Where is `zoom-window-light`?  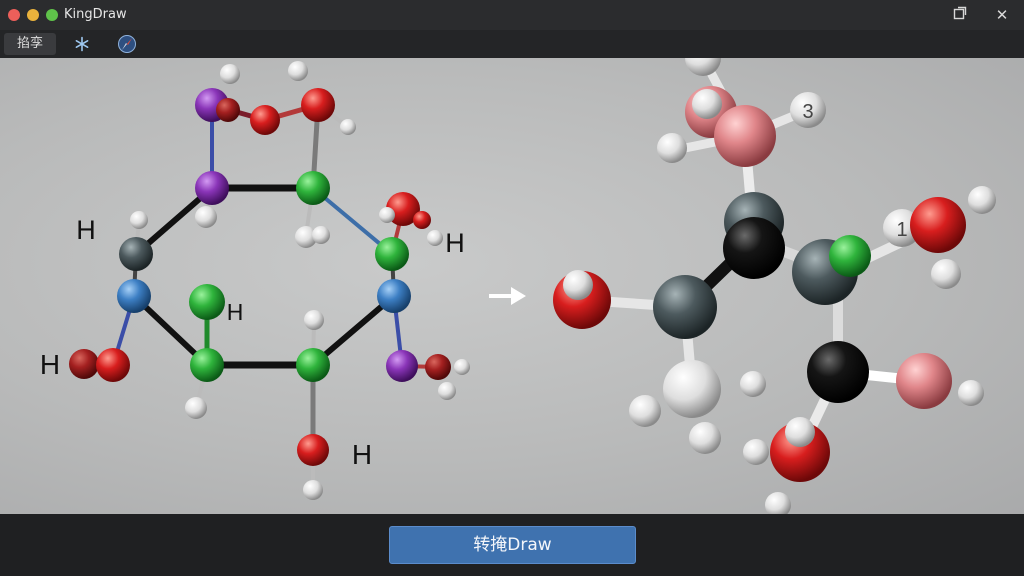 zoom-window-light is located at coordinates (52, 15).